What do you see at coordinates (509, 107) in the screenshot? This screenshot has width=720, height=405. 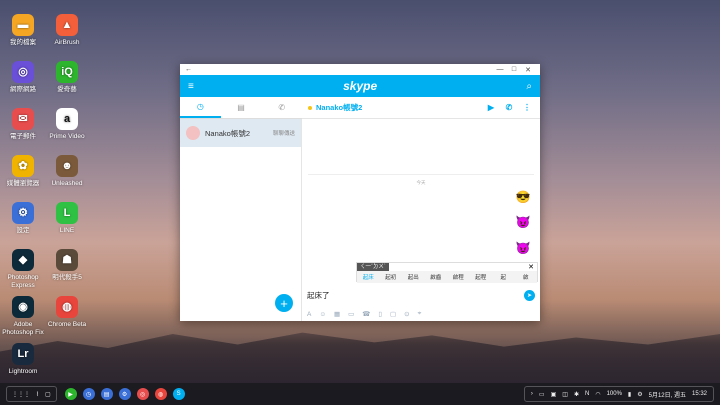 I see `audio-call-icon: ✆` at bounding box center [509, 107].